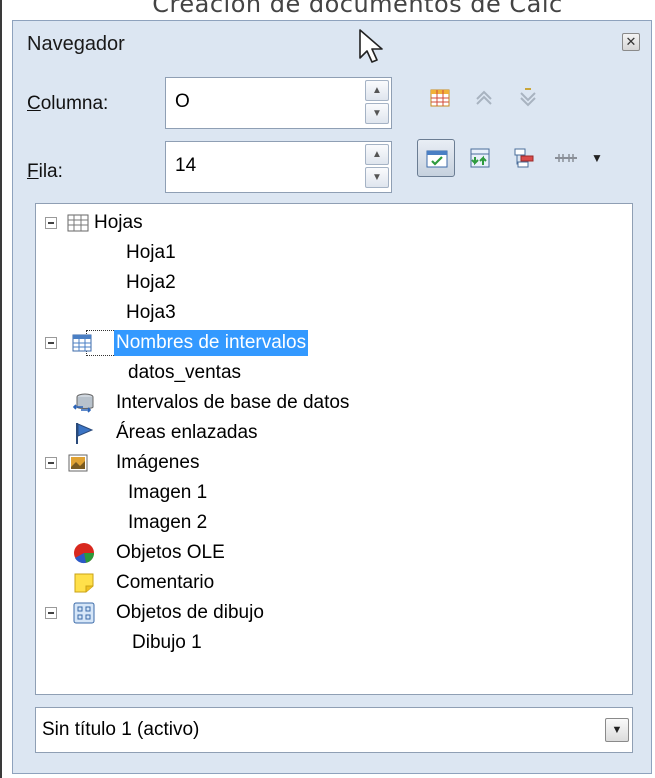  Describe the element at coordinates (78, 223) in the screenshot. I see `sheets-icon` at that location.